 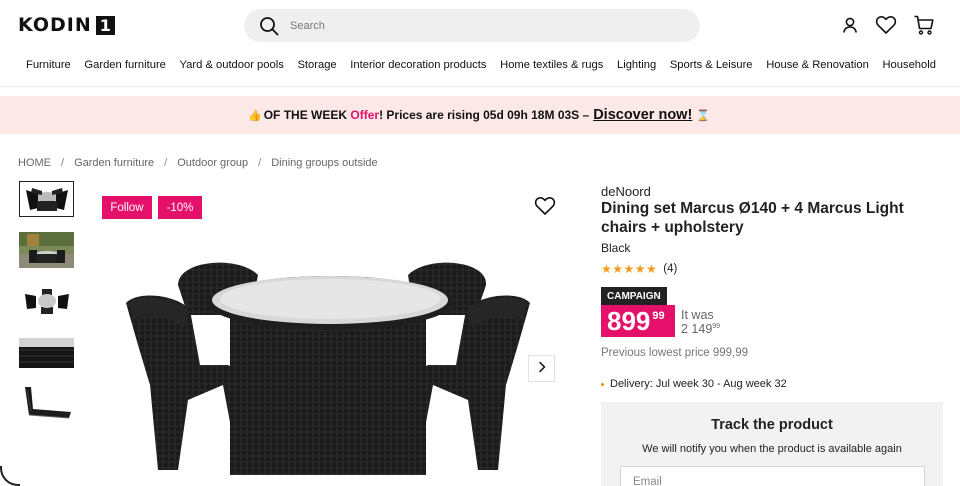 I want to click on logo-number: 1, so click(x=105, y=25).